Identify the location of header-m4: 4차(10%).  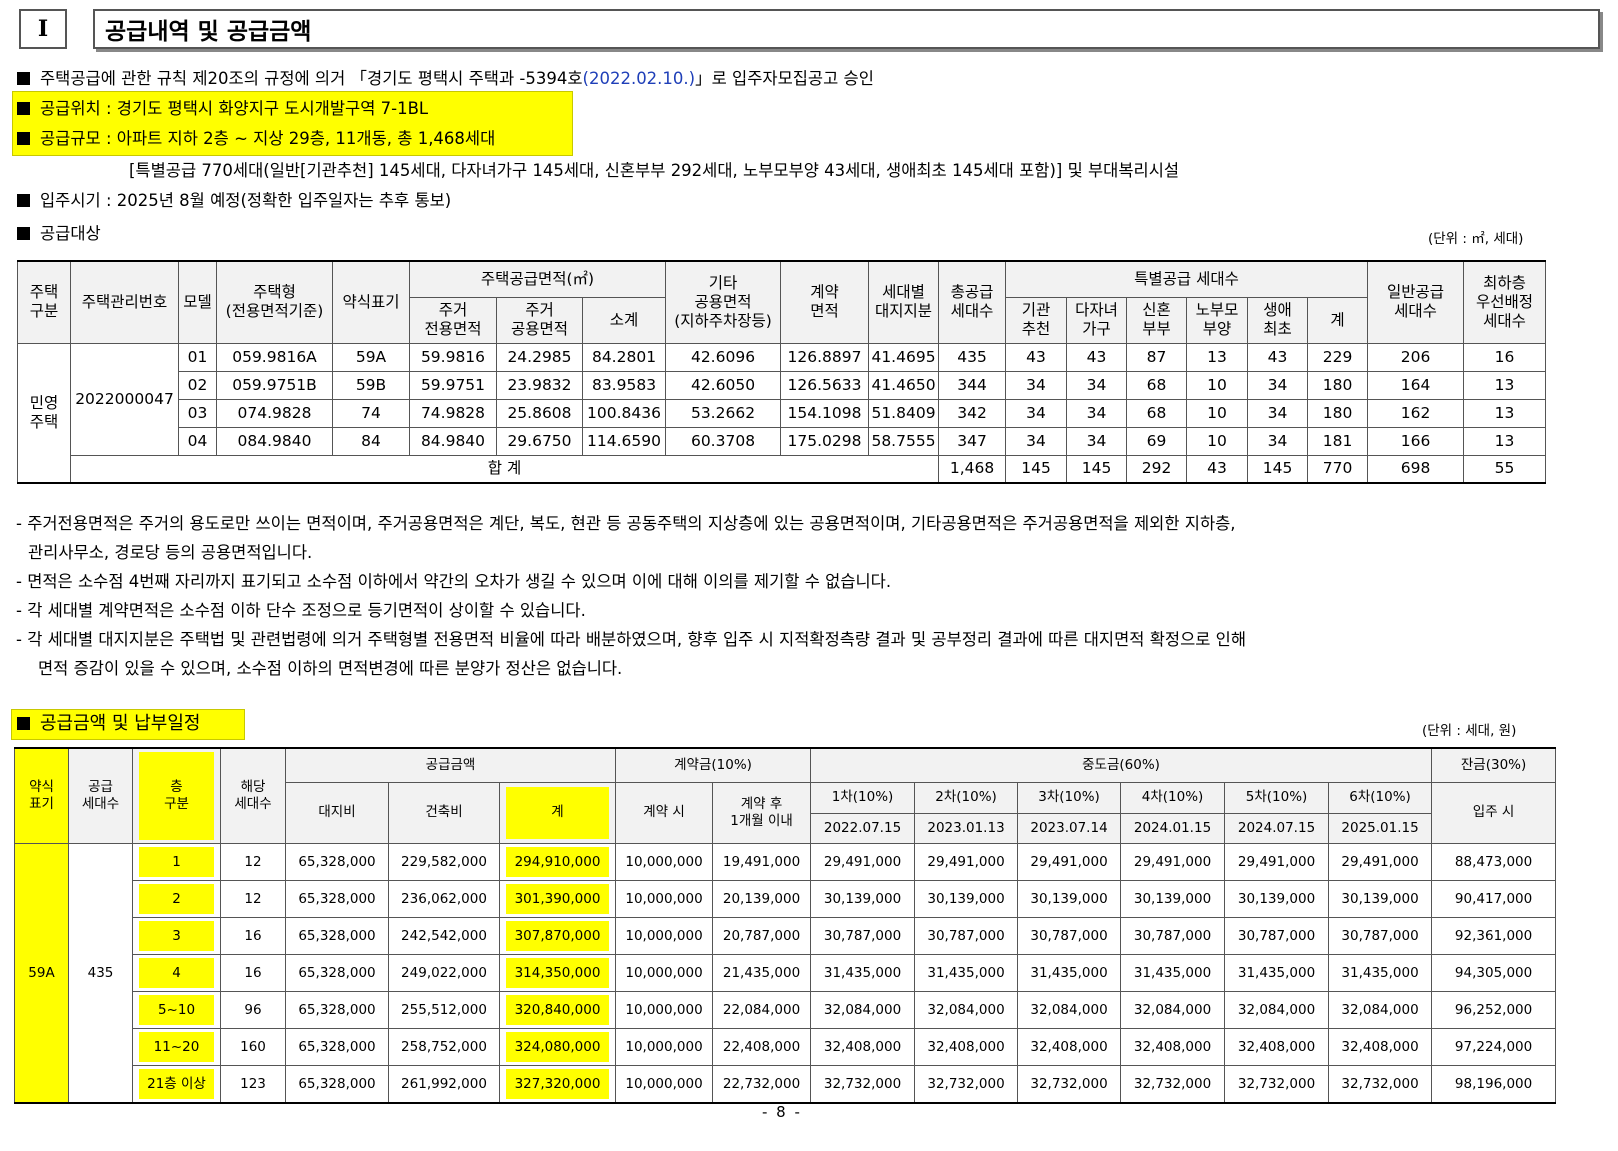
(1173, 797).